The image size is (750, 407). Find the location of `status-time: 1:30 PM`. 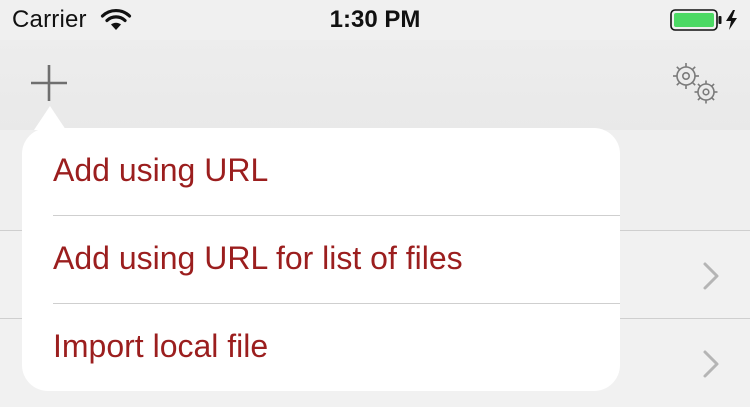

status-time: 1:30 PM is located at coordinates (375, 19).